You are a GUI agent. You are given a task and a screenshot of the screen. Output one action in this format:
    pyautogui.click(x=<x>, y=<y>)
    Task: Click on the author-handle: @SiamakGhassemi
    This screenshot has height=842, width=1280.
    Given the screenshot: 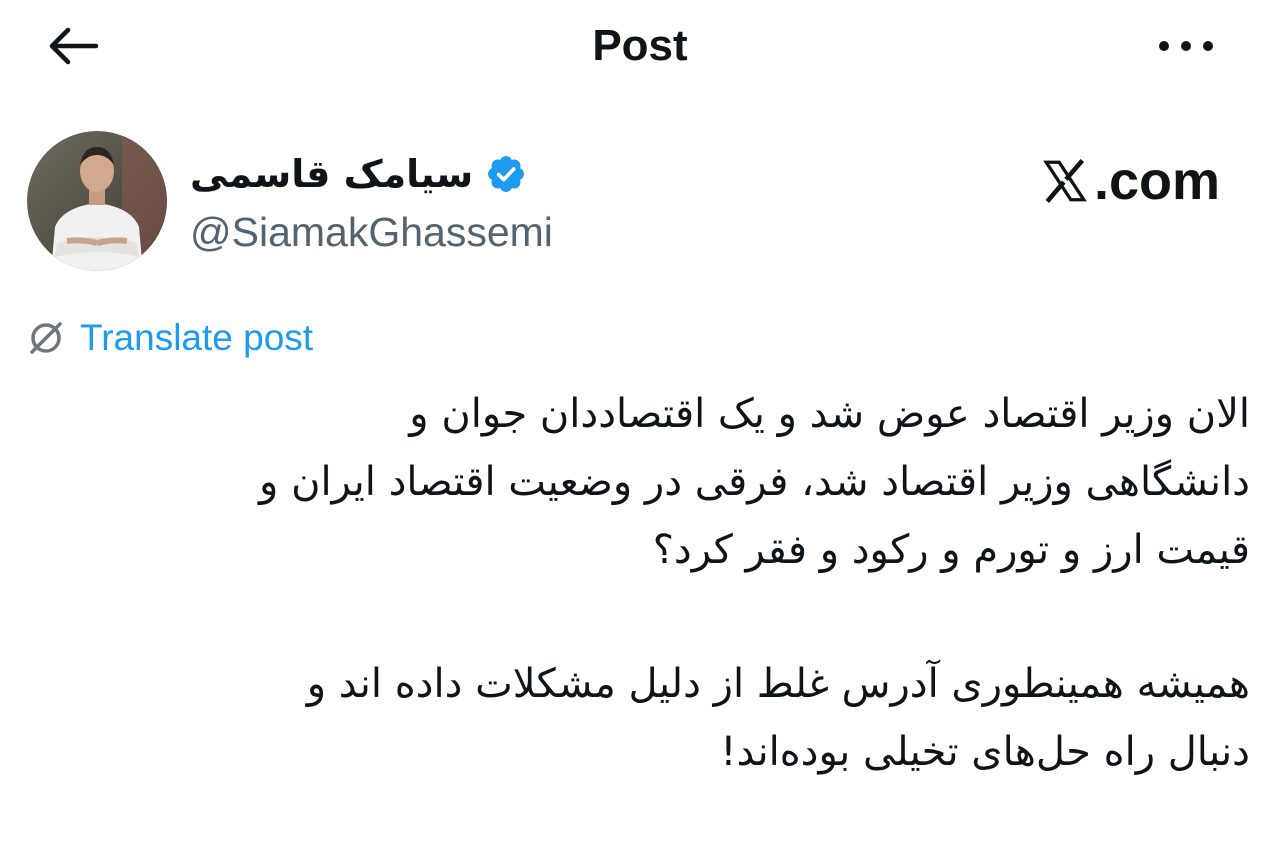 What is the action you would take?
    pyautogui.click(x=371, y=232)
    